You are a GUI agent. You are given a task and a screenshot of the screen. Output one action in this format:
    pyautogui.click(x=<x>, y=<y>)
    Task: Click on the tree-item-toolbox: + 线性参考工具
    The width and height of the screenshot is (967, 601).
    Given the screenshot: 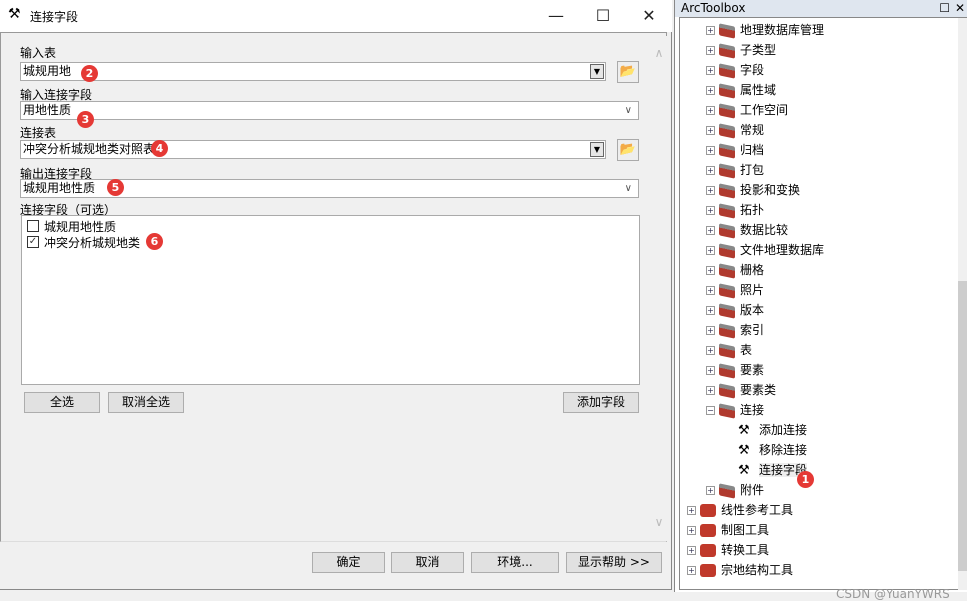 What is the action you would take?
    pyautogui.click(x=818, y=510)
    